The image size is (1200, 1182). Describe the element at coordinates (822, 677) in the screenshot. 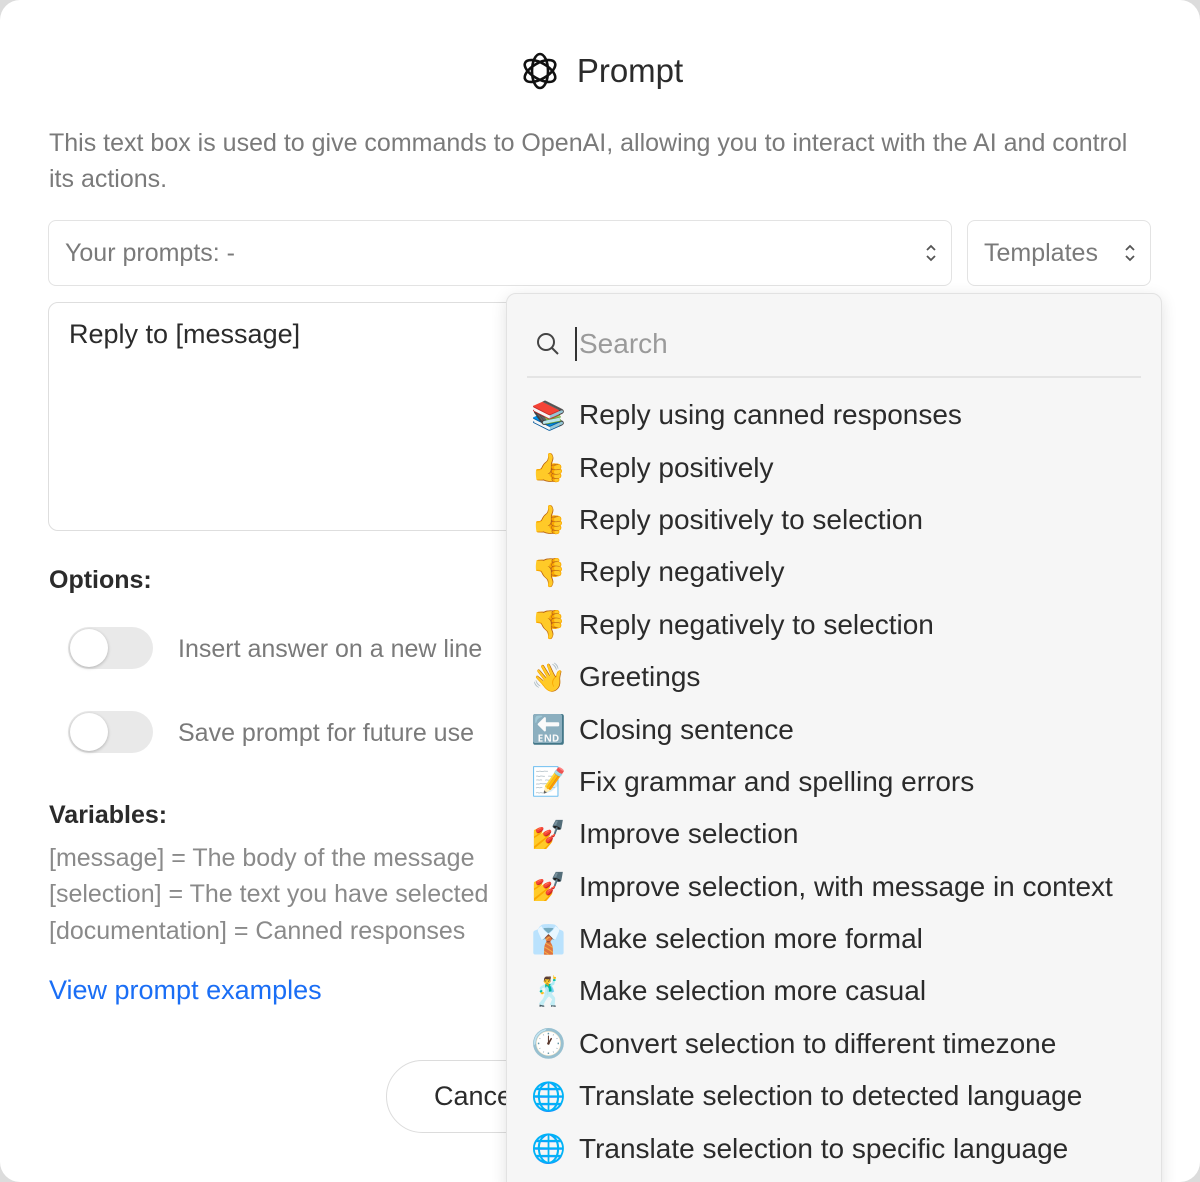

I see `template-item: 👋 Greetings` at that location.